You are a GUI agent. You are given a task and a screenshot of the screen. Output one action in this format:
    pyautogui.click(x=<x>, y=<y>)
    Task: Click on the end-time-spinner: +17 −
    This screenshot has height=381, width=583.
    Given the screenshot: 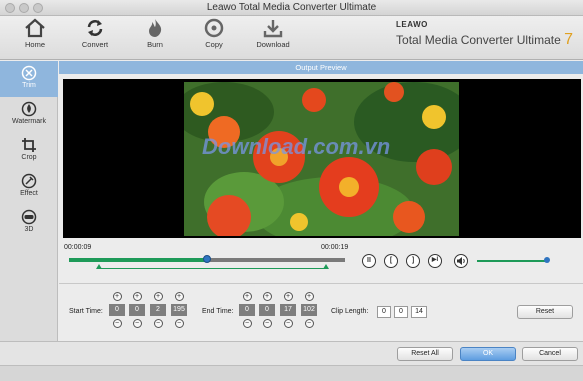 What is the action you would take?
    pyautogui.click(x=288, y=310)
    